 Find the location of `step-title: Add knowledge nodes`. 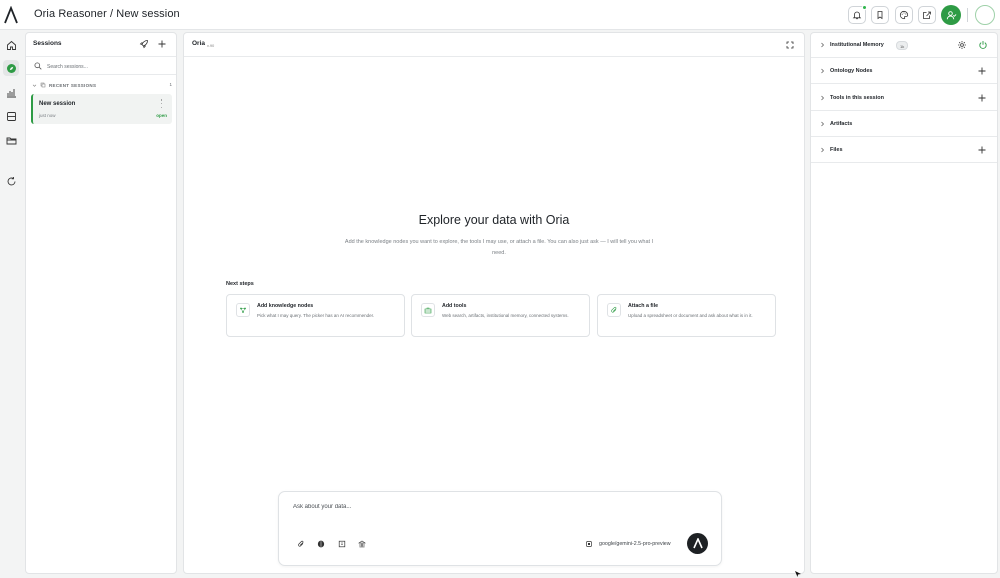

step-title: Add knowledge nodes is located at coordinates (285, 306).